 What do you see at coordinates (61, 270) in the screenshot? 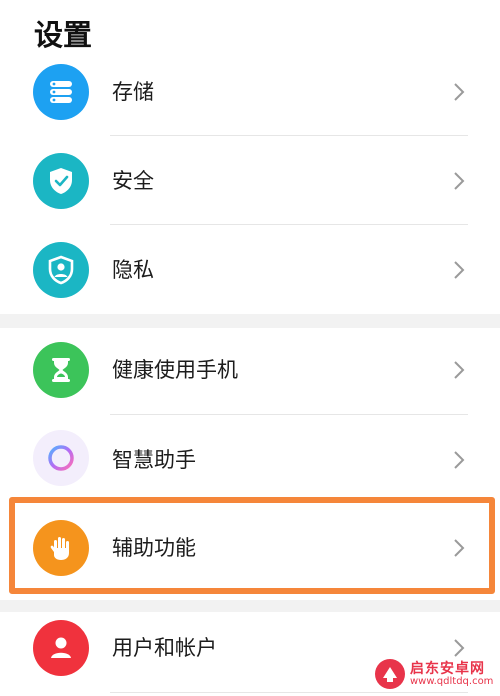
I see `privacy-shield-icon` at bounding box center [61, 270].